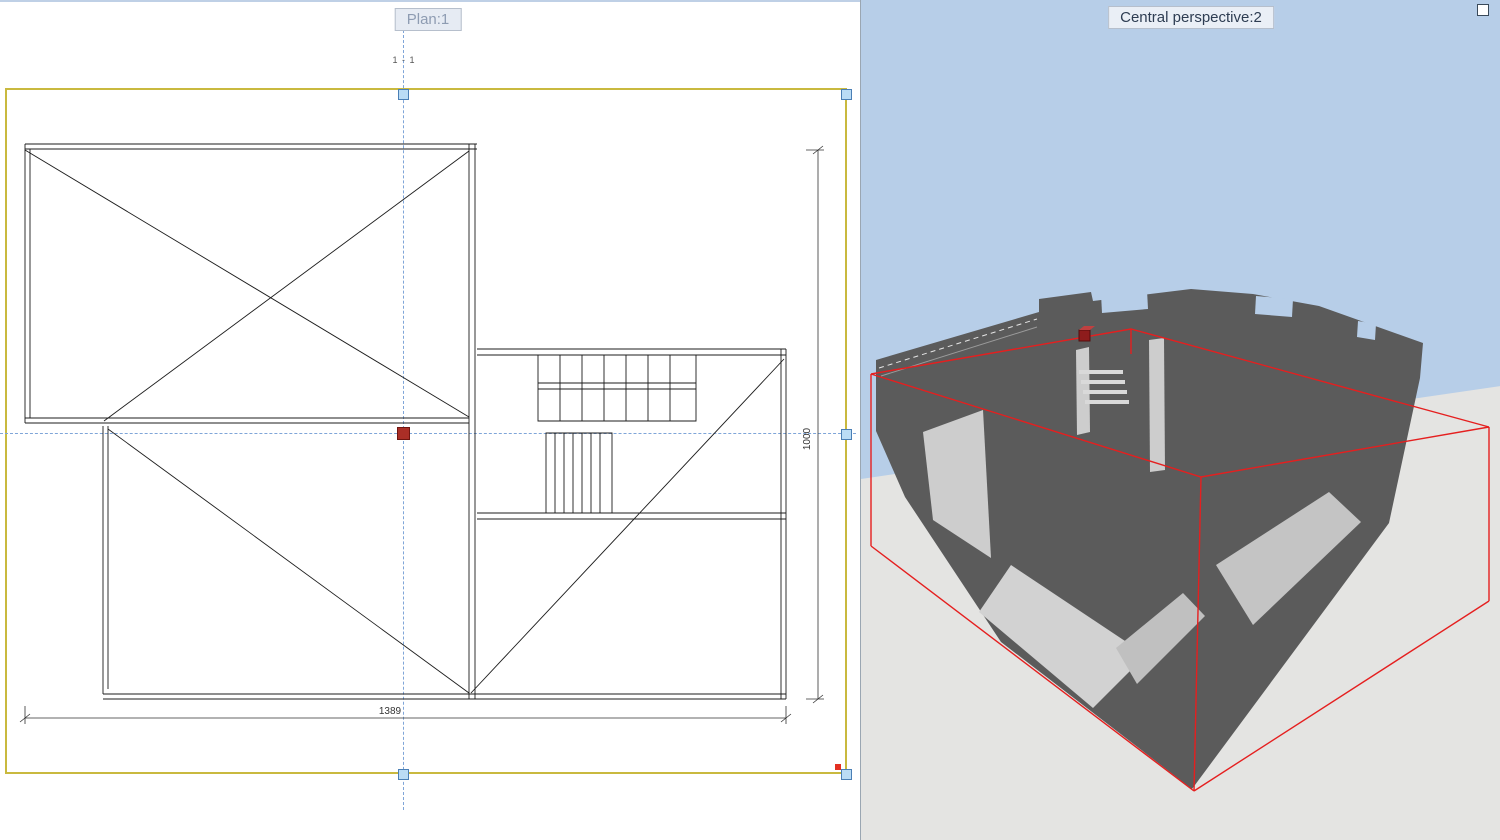 The width and height of the screenshot is (1500, 840). Describe the element at coordinates (846, 774) in the screenshot. I see `selection-handle-bottom-right` at that location.